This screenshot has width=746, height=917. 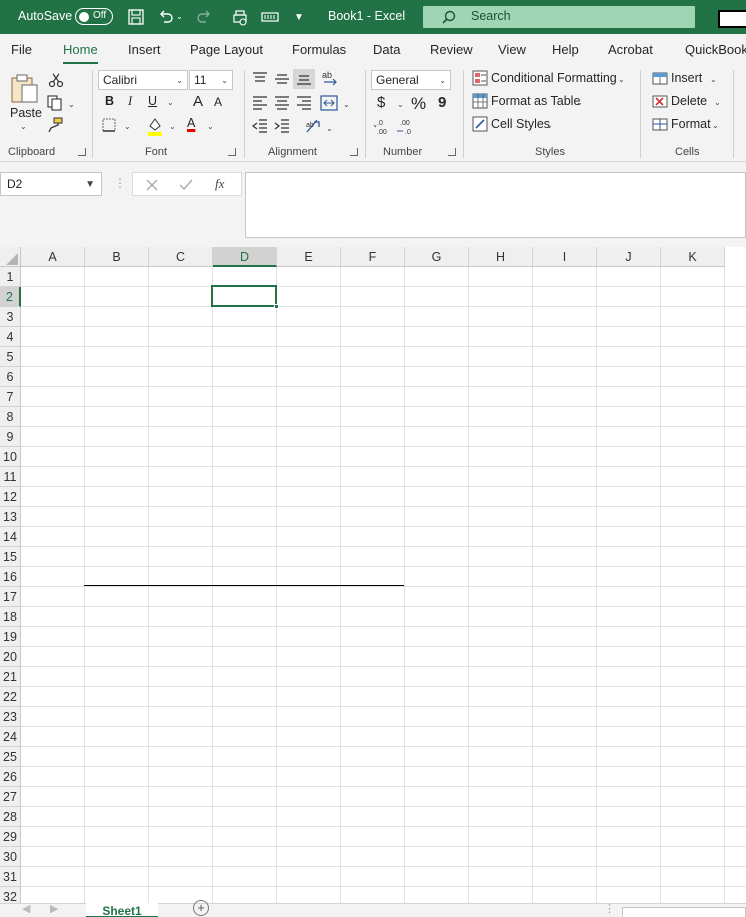 What do you see at coordinates (684, 912) in the screenshot?
I see `horizontal-scrollbar` at bounding box center [684, 912].